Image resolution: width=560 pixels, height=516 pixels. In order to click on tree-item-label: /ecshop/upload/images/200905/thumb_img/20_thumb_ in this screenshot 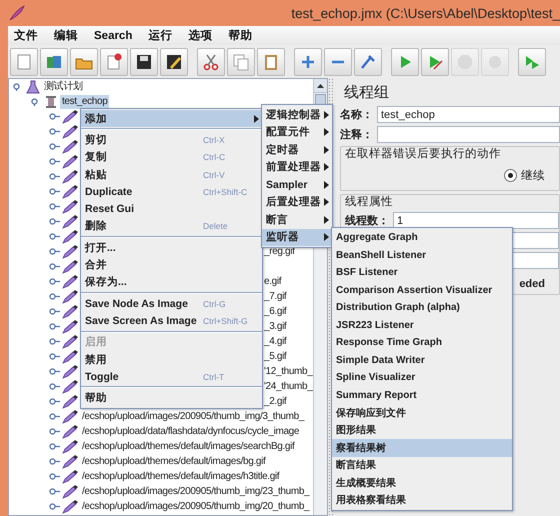, I will do `click(196, 507)`.